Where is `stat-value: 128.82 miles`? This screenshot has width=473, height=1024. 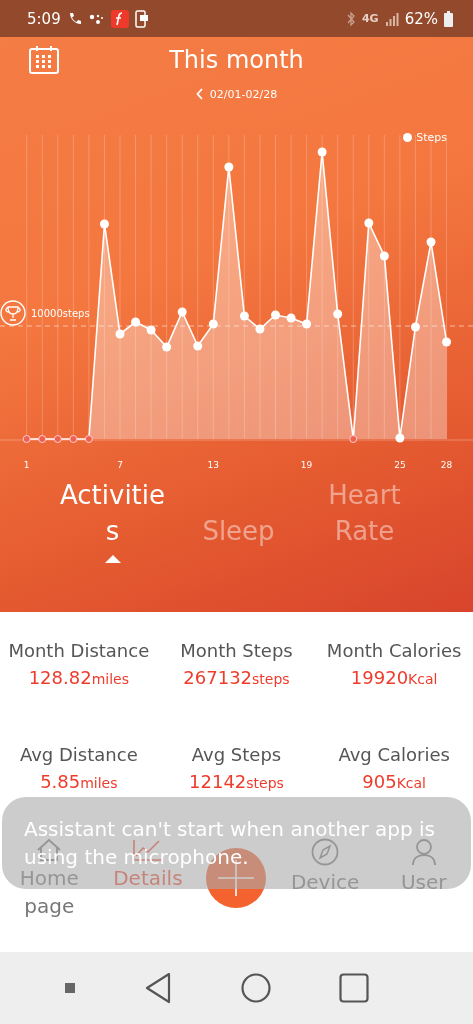
stat-value: 128.82 miles is located at coordinates (78, 677).